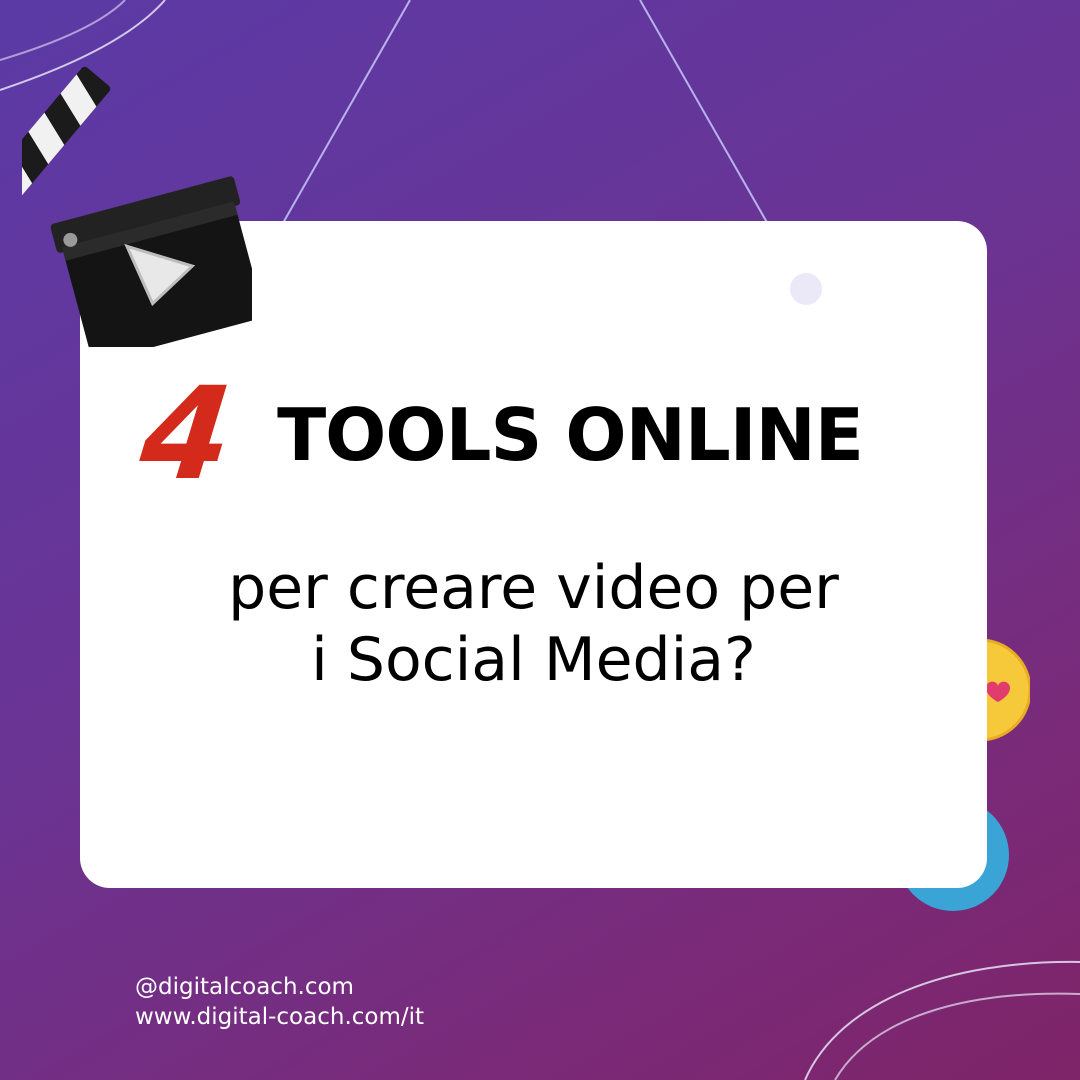  Describe the element at coordinates (570, 435) in the screenshot. I see `headline-title: TOOLS ONLINE` at that location.